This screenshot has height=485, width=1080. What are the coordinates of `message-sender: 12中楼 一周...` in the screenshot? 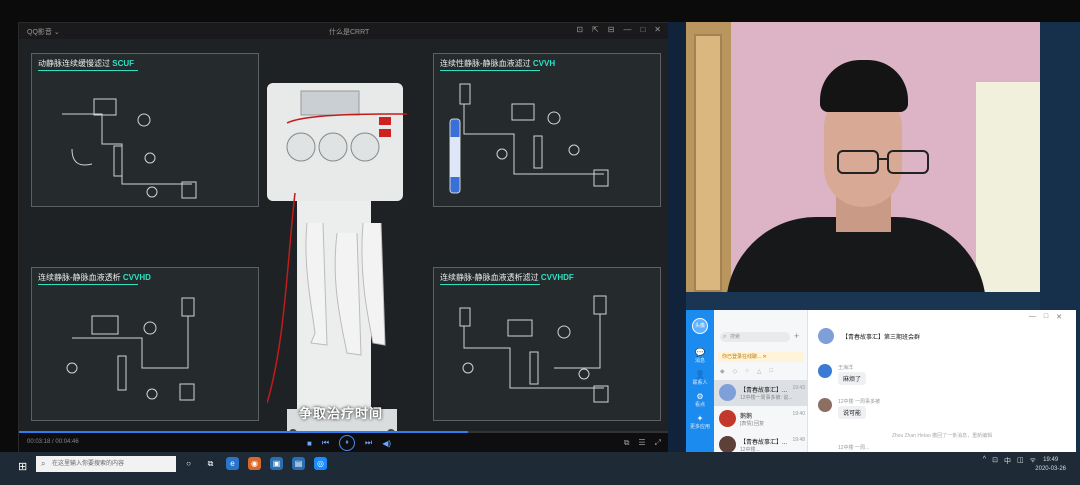 It's located at (854, 448).